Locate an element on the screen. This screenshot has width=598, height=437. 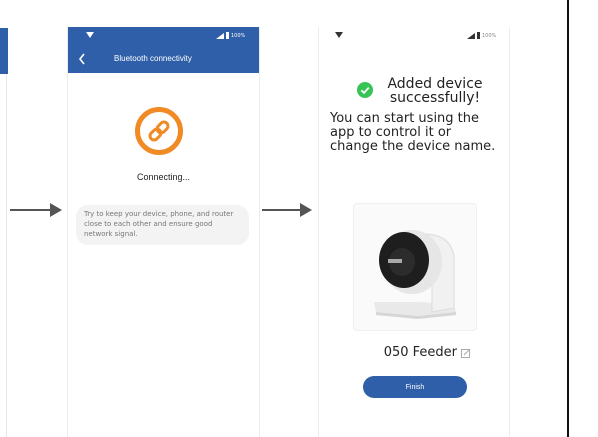
chevron-left-icon is located at coordinates (82, 59).